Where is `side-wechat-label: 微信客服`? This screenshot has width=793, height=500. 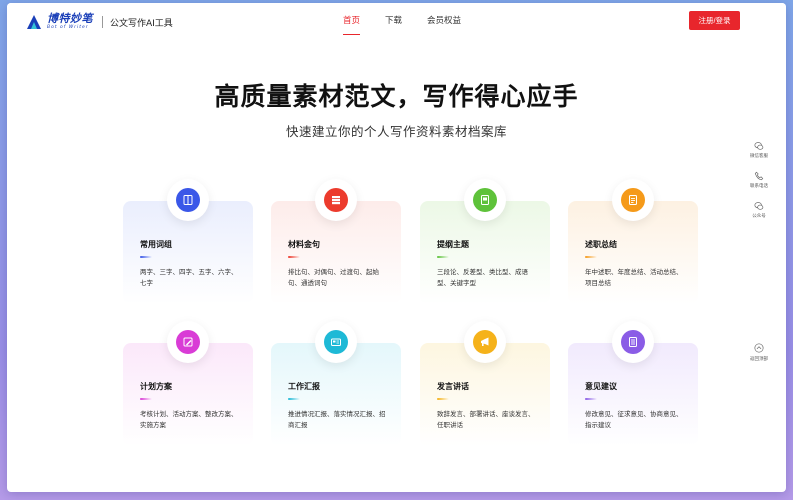 side-wechat-label: 微信客服 is located at coordinates (759, 156).